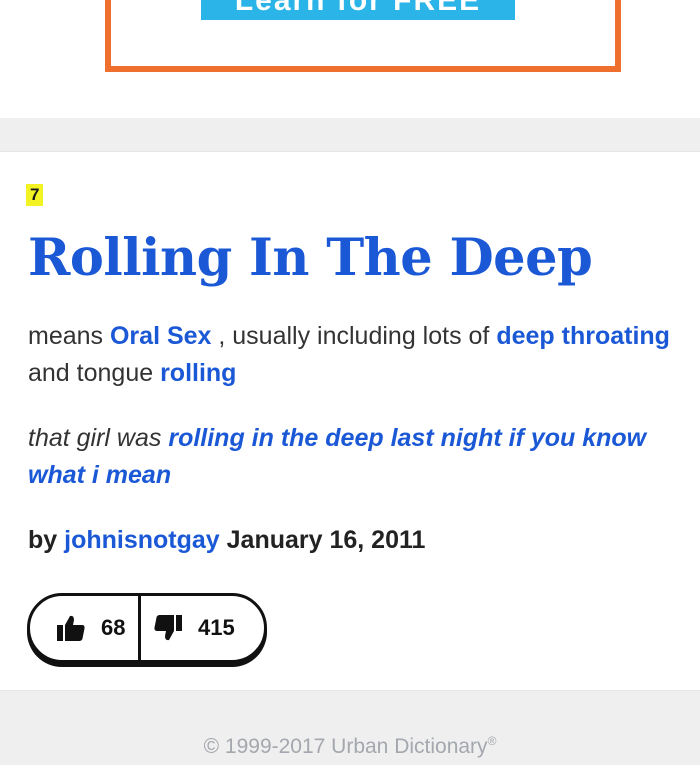  Describe the element at coordinates (69, 336) in the screenshot. I see `meaning-text-1: means` at that location.